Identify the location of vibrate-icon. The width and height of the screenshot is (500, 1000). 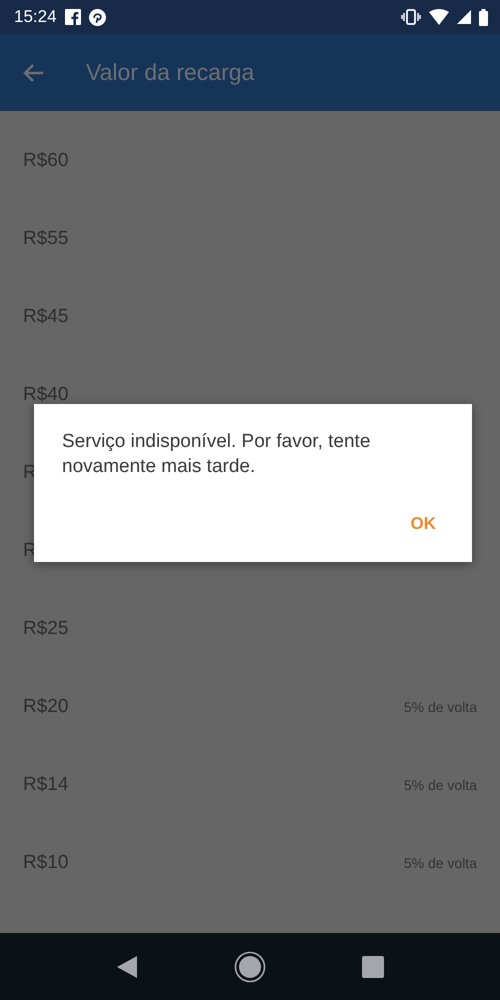
(411, 17).